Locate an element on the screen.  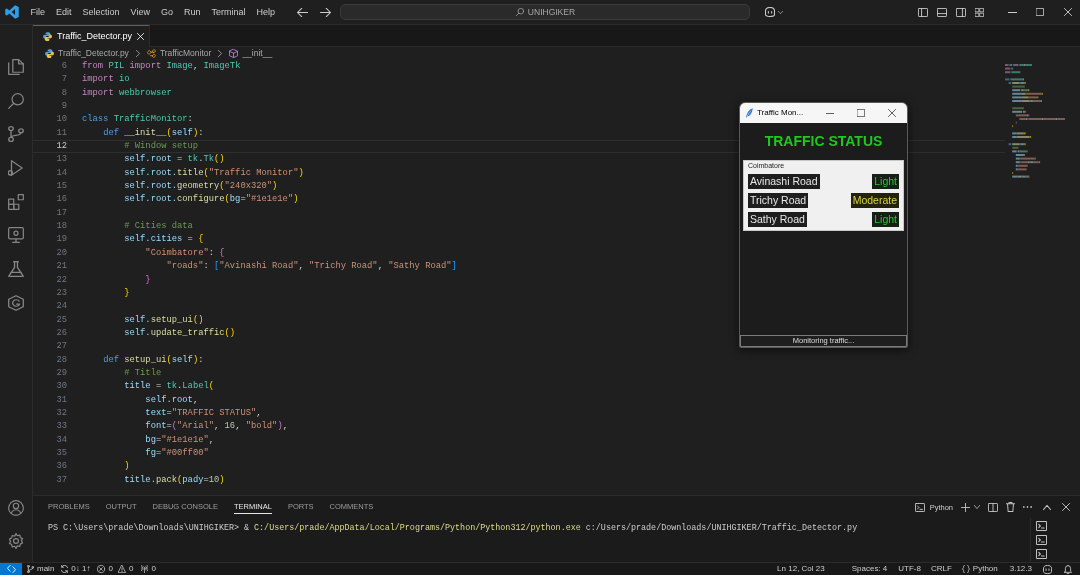
ports-button: 0 is located at coordinates (148, 569).